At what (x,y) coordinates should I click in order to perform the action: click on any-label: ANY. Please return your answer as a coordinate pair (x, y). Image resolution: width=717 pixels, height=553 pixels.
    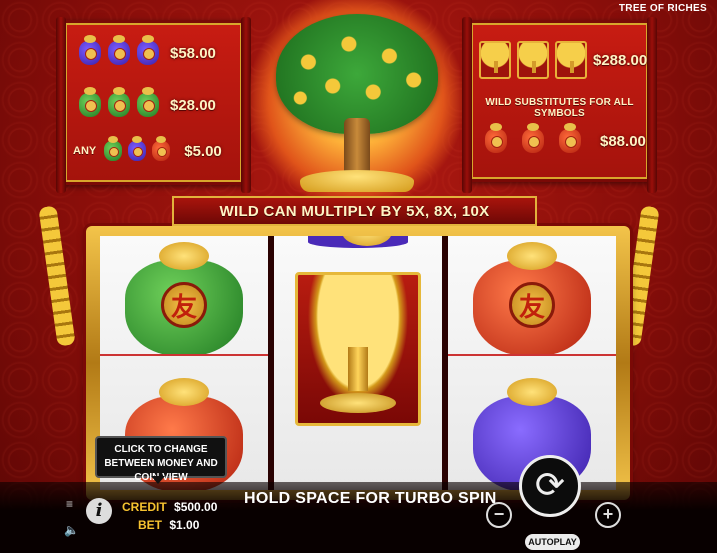
    Looking at the image, I should click on (85, 151).